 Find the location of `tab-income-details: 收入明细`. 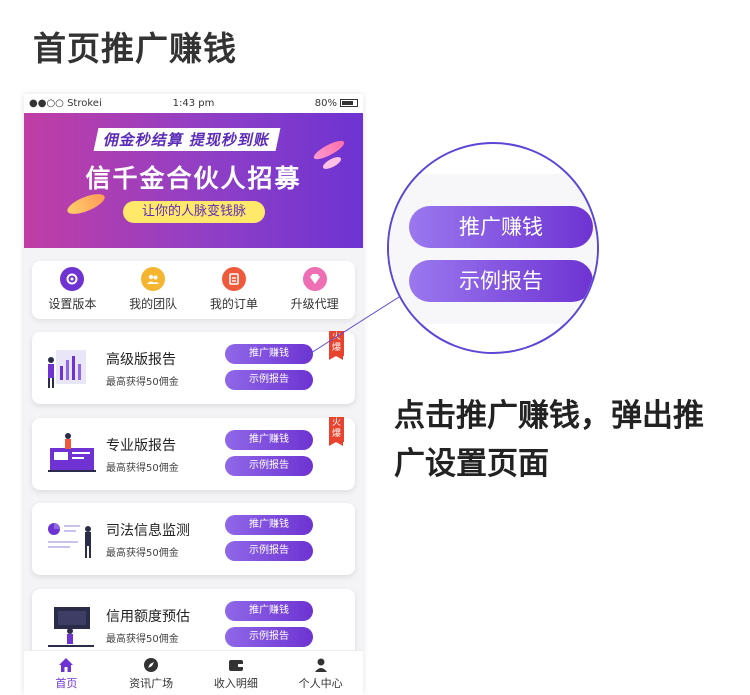

tab-income-details: 收入明细 is located at coordinates (236, 673).